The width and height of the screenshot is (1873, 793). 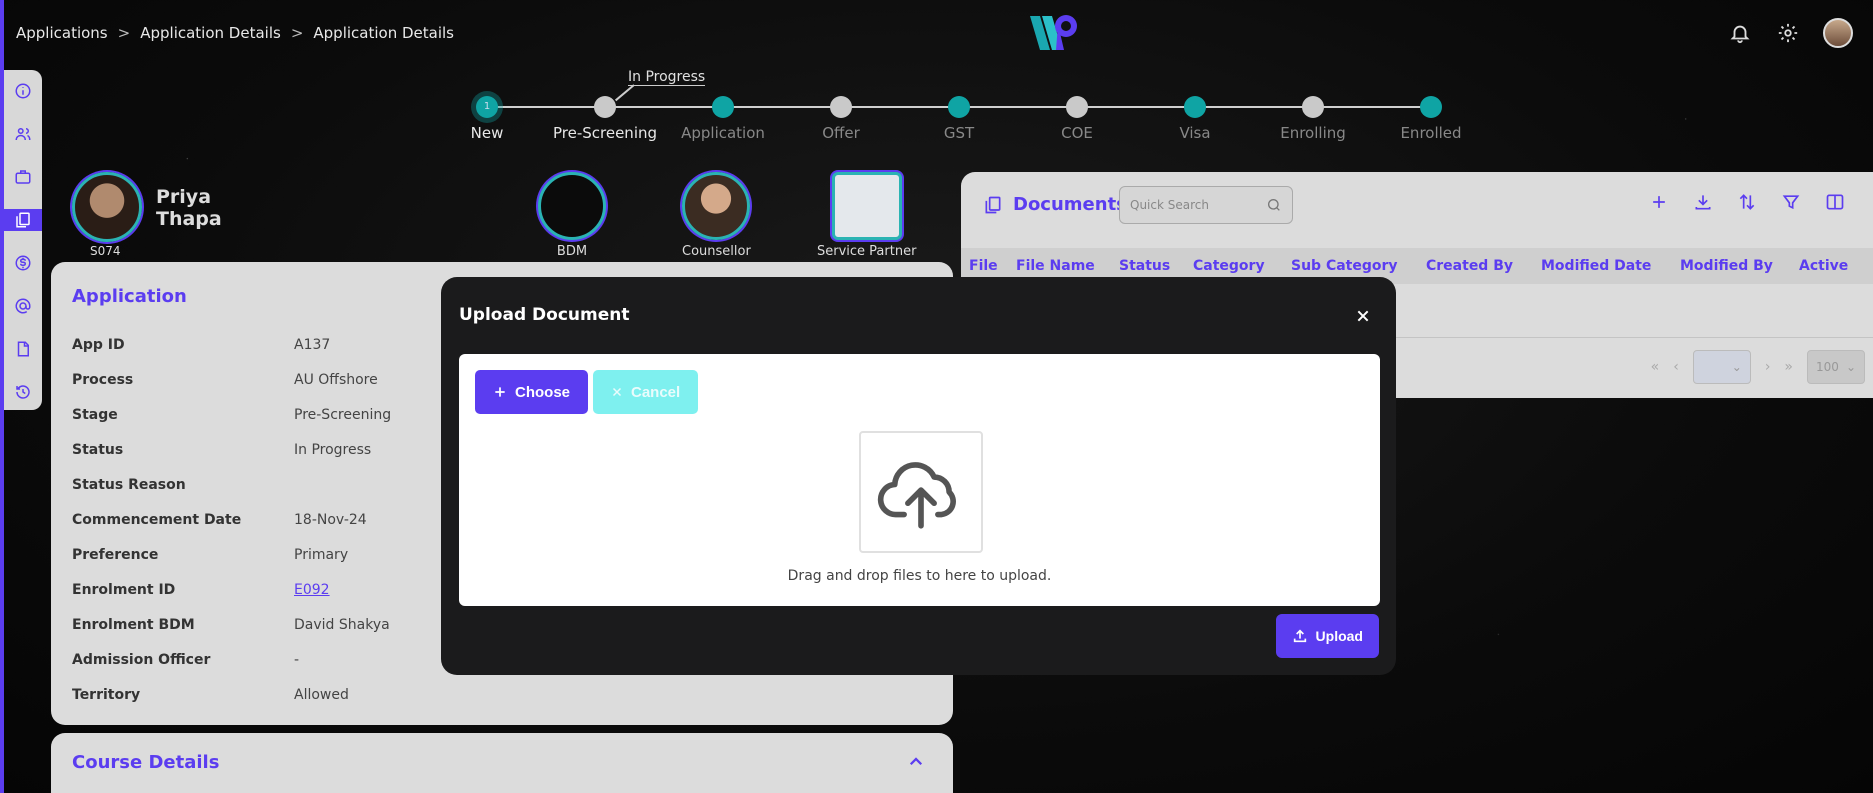 What do you see at coordinates (98, 344) in the screenshot?
I see `field-label: App ID` at bounding box center [98, 344].